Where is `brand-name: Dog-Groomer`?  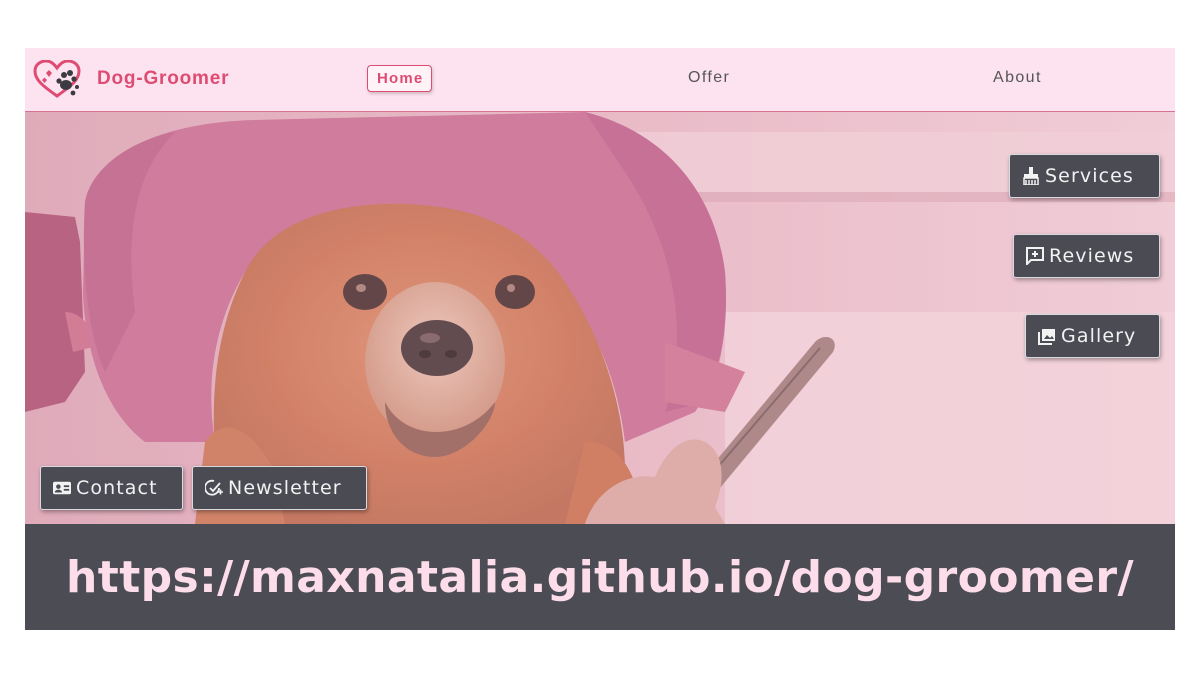
brand-name: Dog-Groomer is located at coordinates (163, 79).